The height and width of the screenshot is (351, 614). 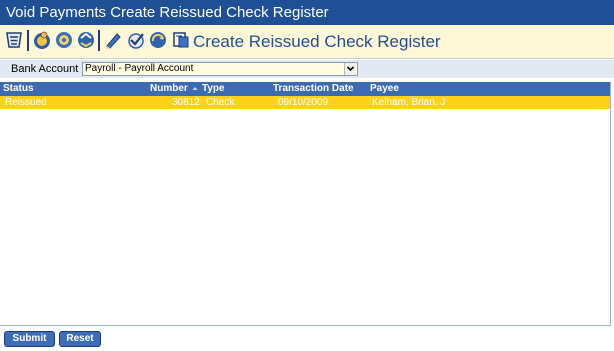 I want to click on bank-account-select: Payroll - Payroll Account, so click(x=220, y=69).